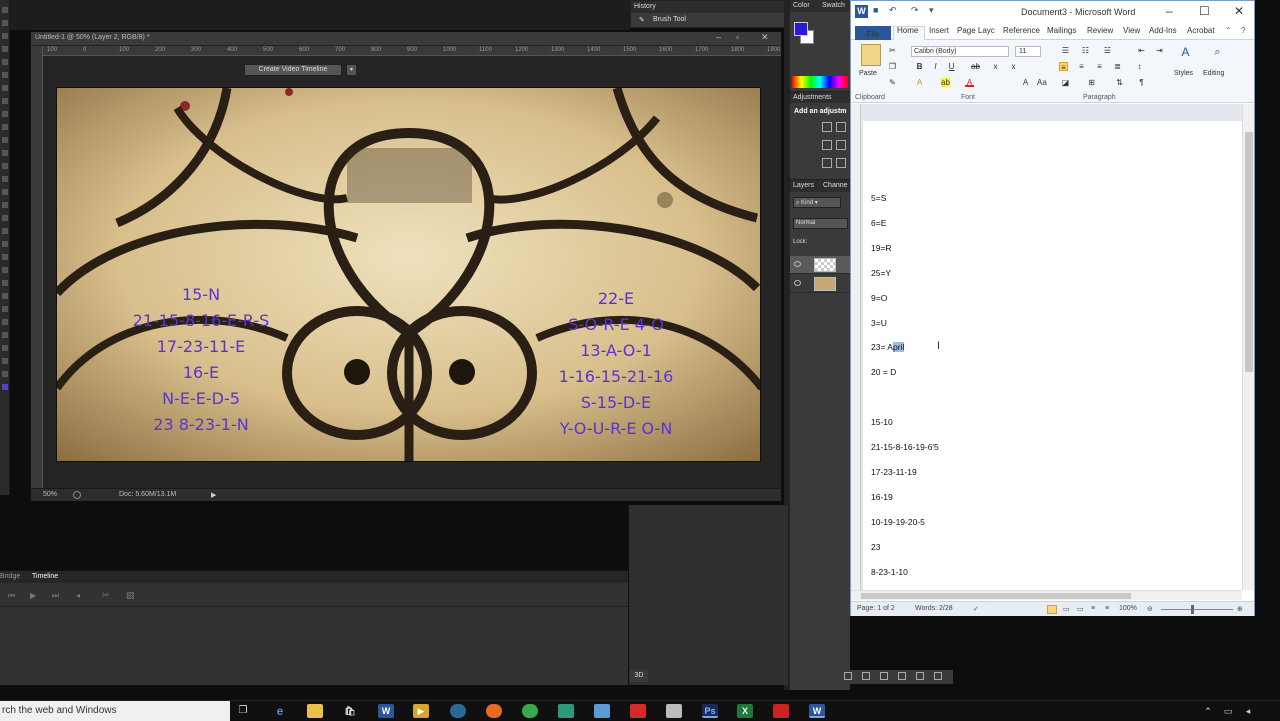  What do you see at coordinates (939, 30) in the screenshot?
I see `tab-insert: Insert` at bounding box center [939, 30].